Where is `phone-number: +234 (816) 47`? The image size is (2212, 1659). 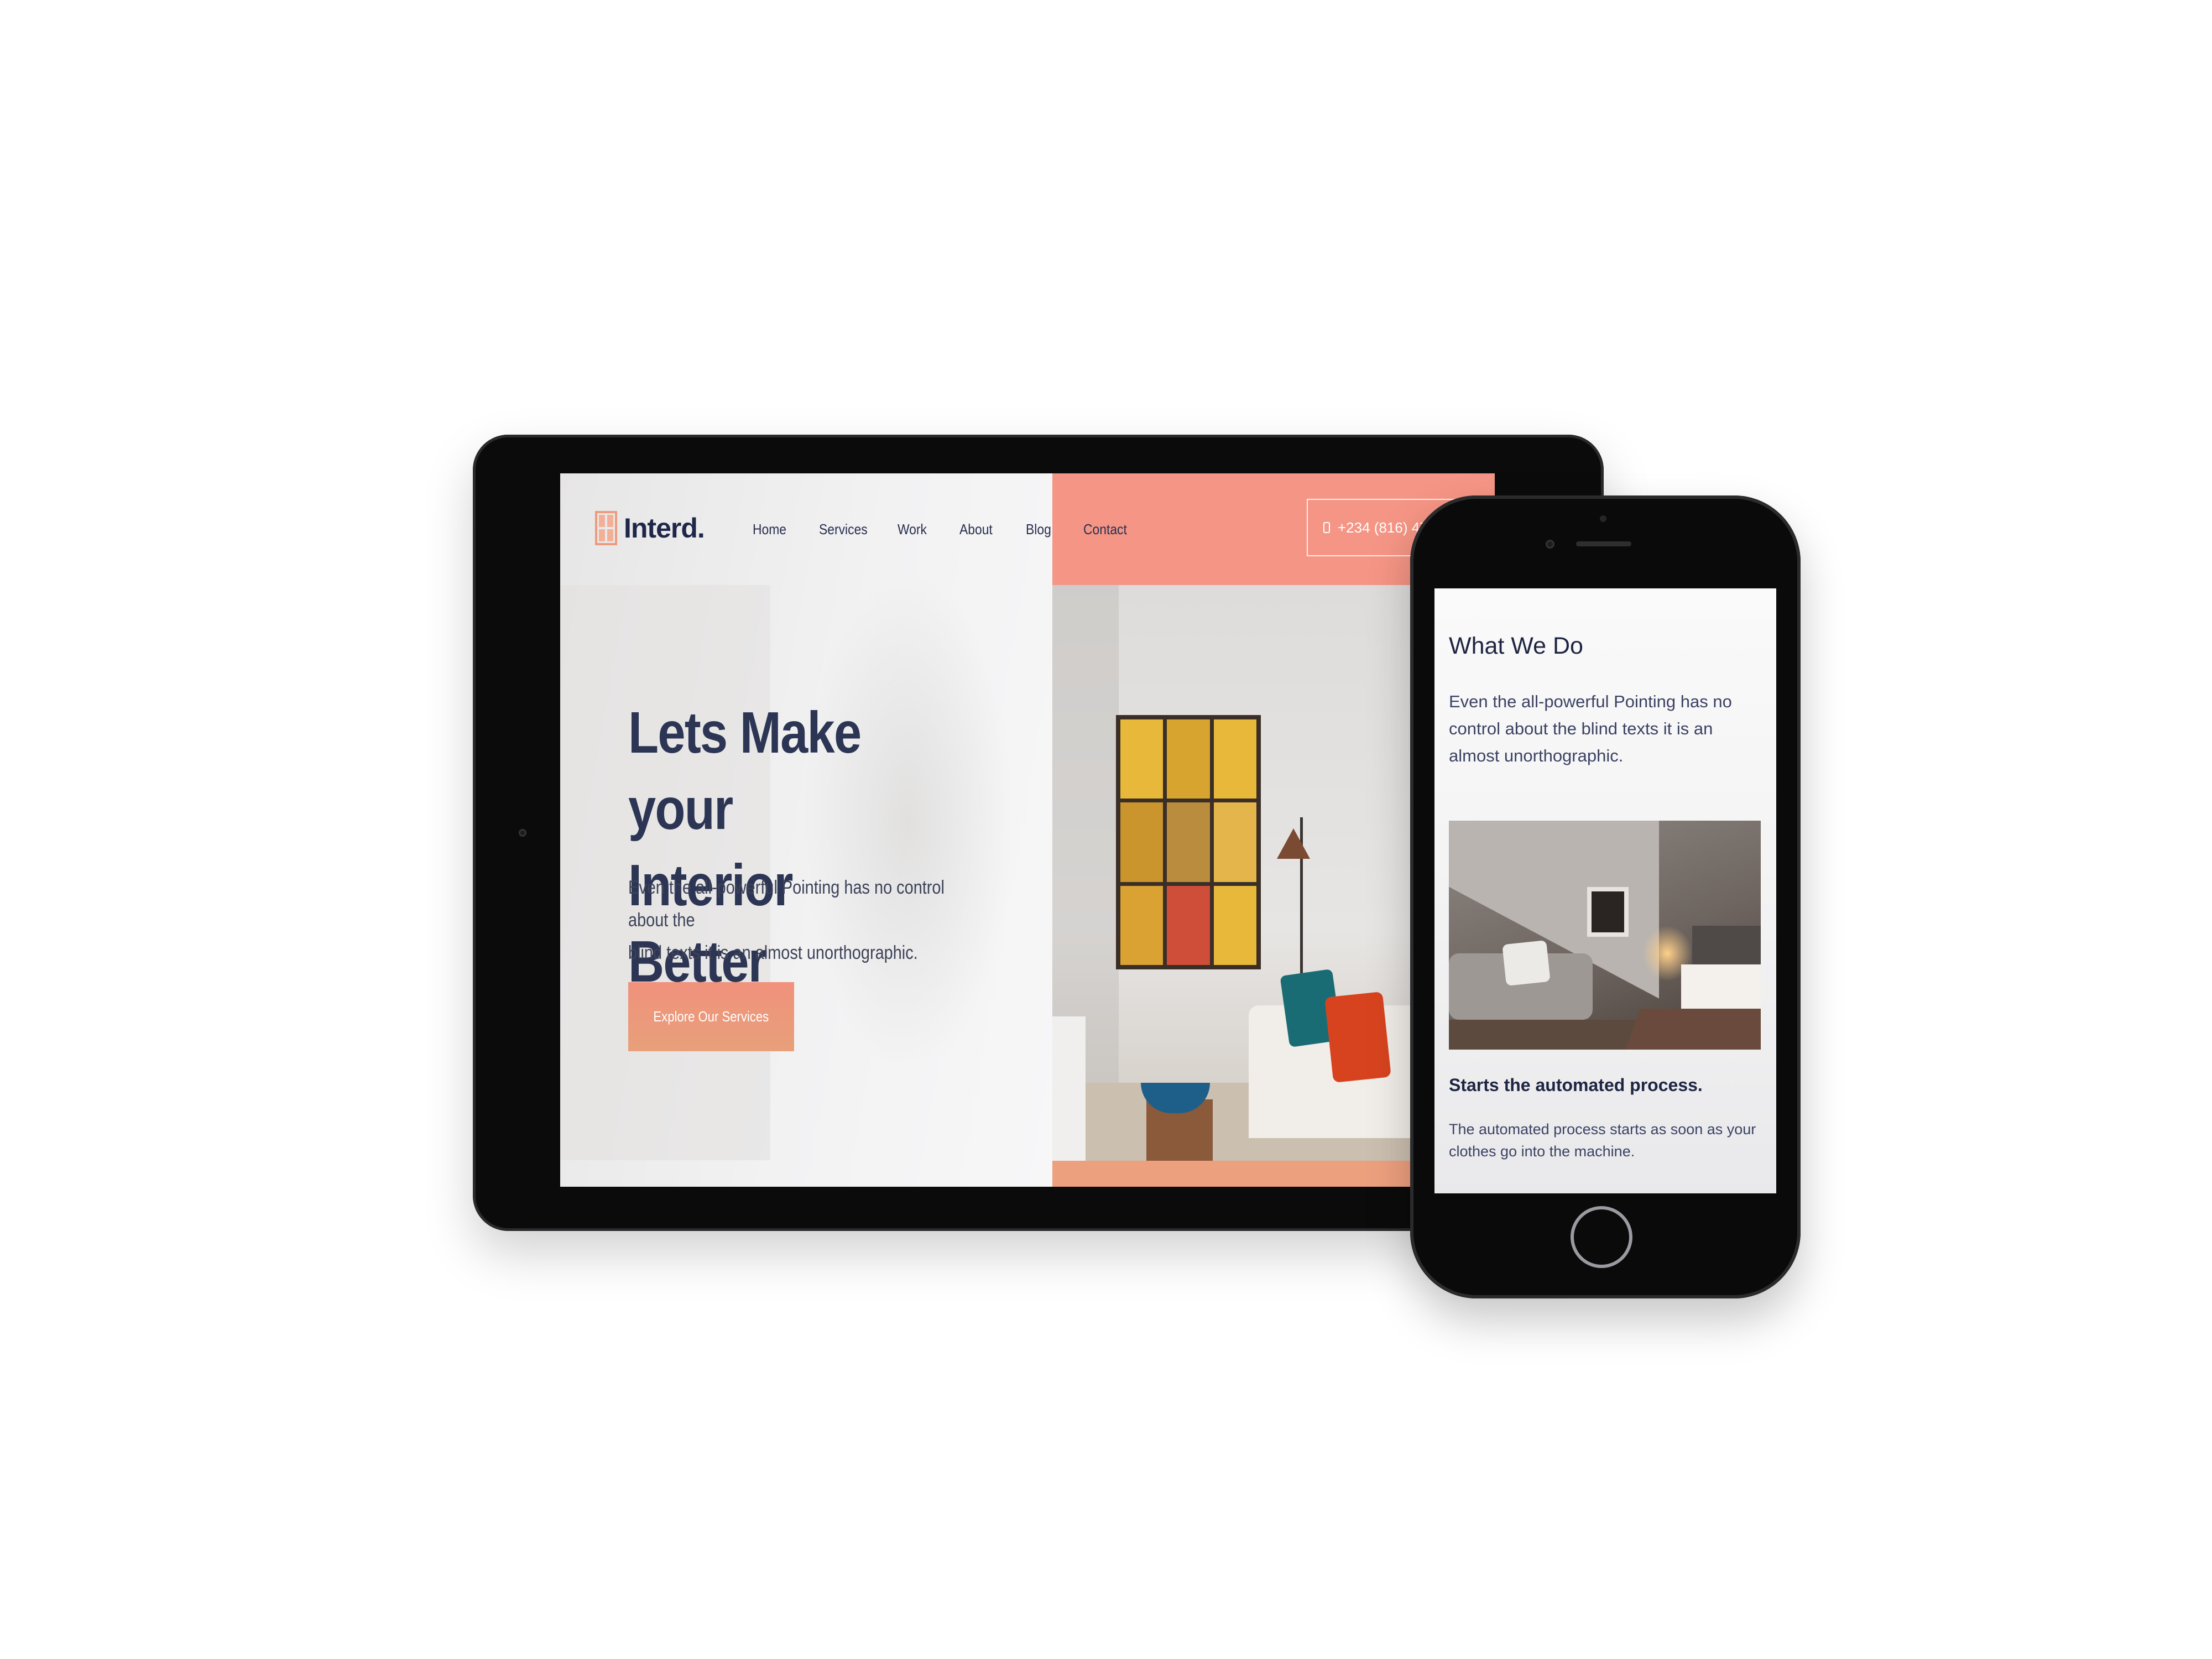 phone-number: +234 (816) 47 is located at coordinates (1383, 527).